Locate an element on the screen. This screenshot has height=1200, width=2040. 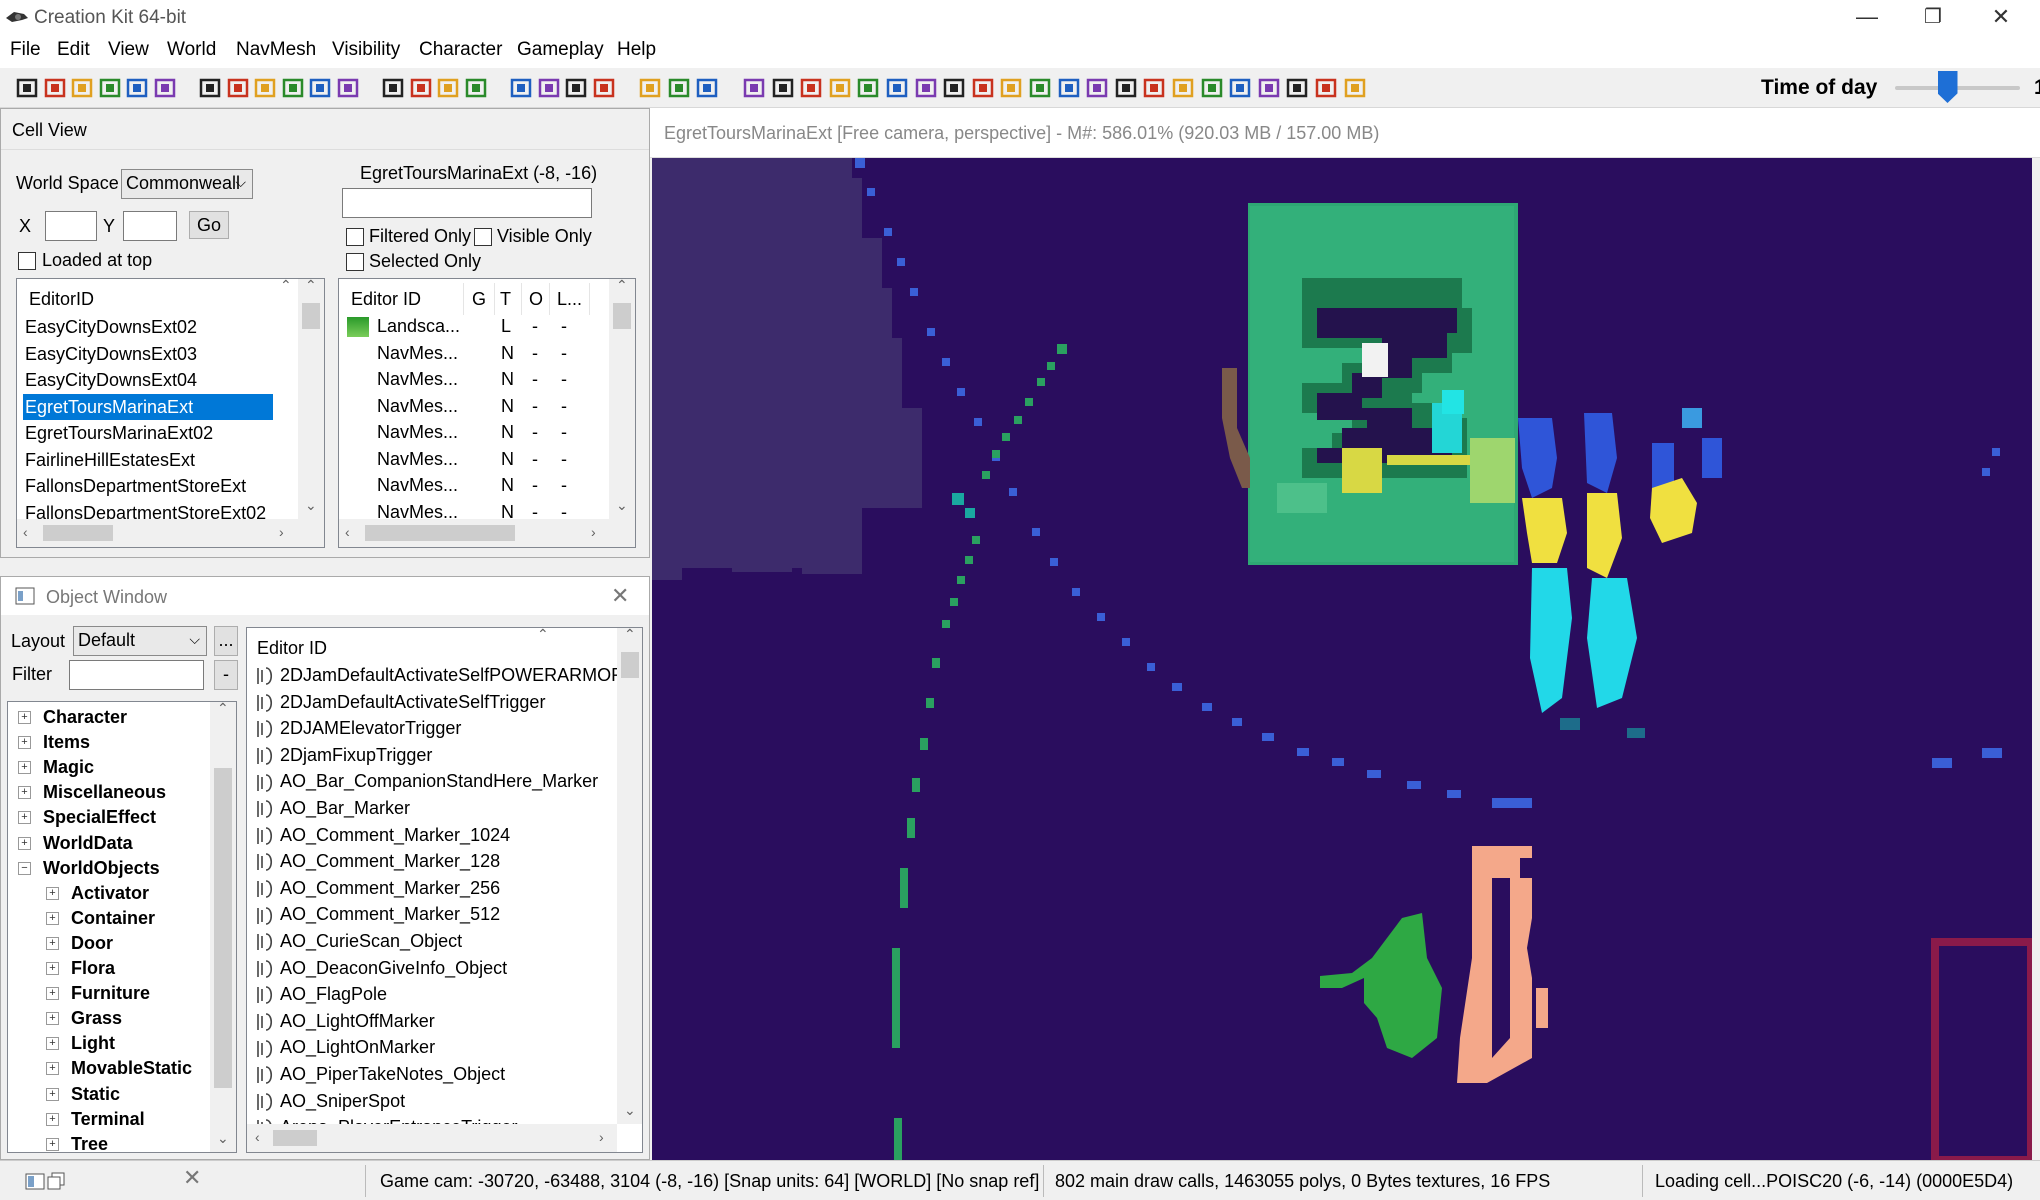
object-list-item: AO_DeaconGiveInfo_Object is located at coordinates (381, 968).